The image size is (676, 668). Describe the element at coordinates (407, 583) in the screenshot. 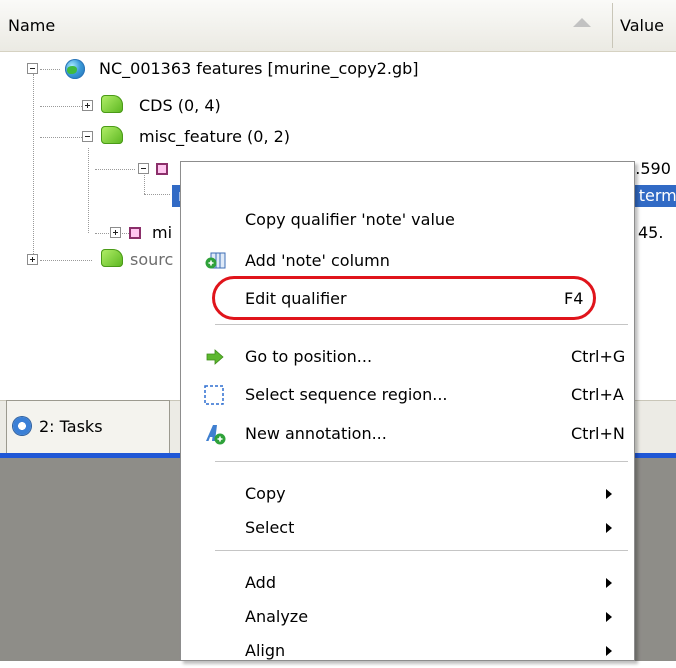

I see `menu-item-add: Add` at that location.